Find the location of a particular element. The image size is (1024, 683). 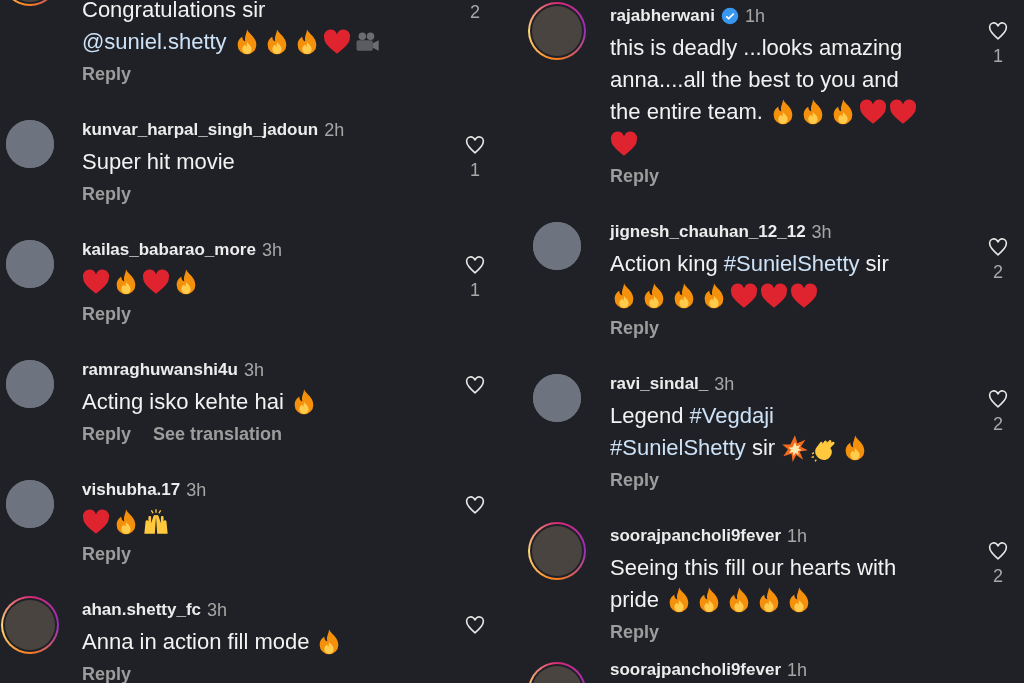

comment-text: anna....all the best to you and is located at coordinates (754, 80).